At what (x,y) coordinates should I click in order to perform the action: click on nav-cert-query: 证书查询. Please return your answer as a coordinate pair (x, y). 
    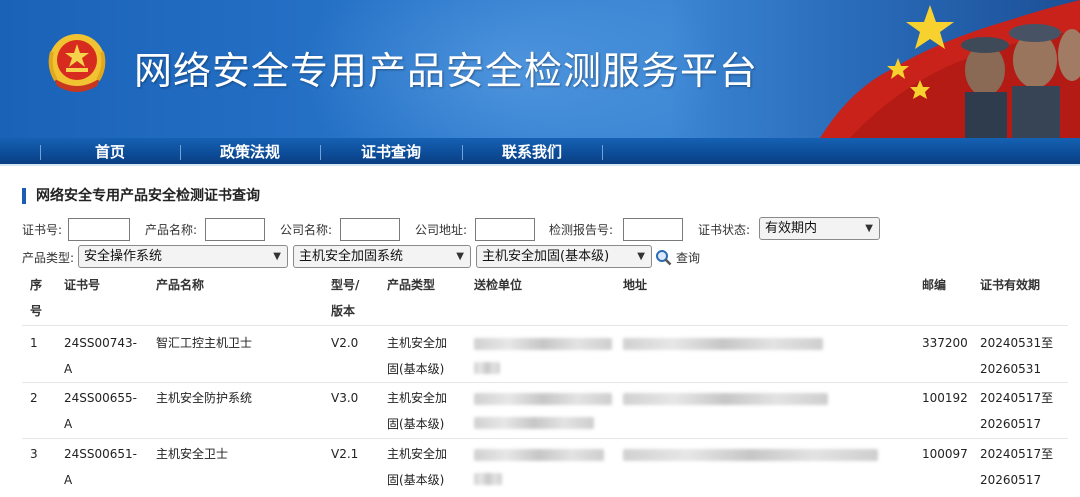
    Looking at the image, I should click on (391, 152).